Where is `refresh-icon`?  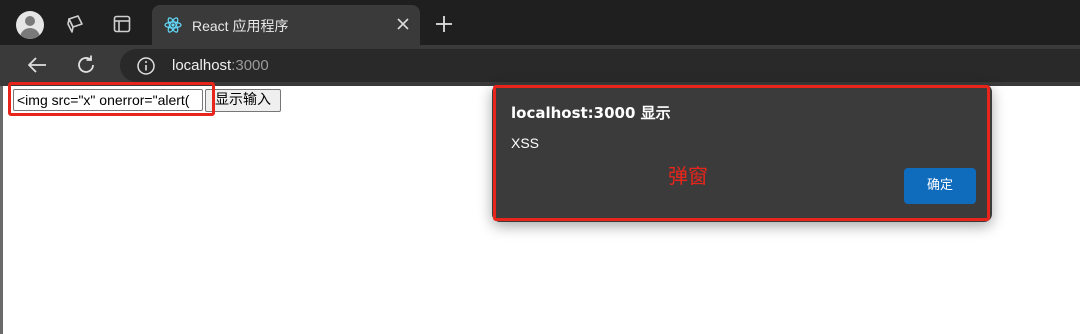 refresh-icon is located at coordinates (86, 65).